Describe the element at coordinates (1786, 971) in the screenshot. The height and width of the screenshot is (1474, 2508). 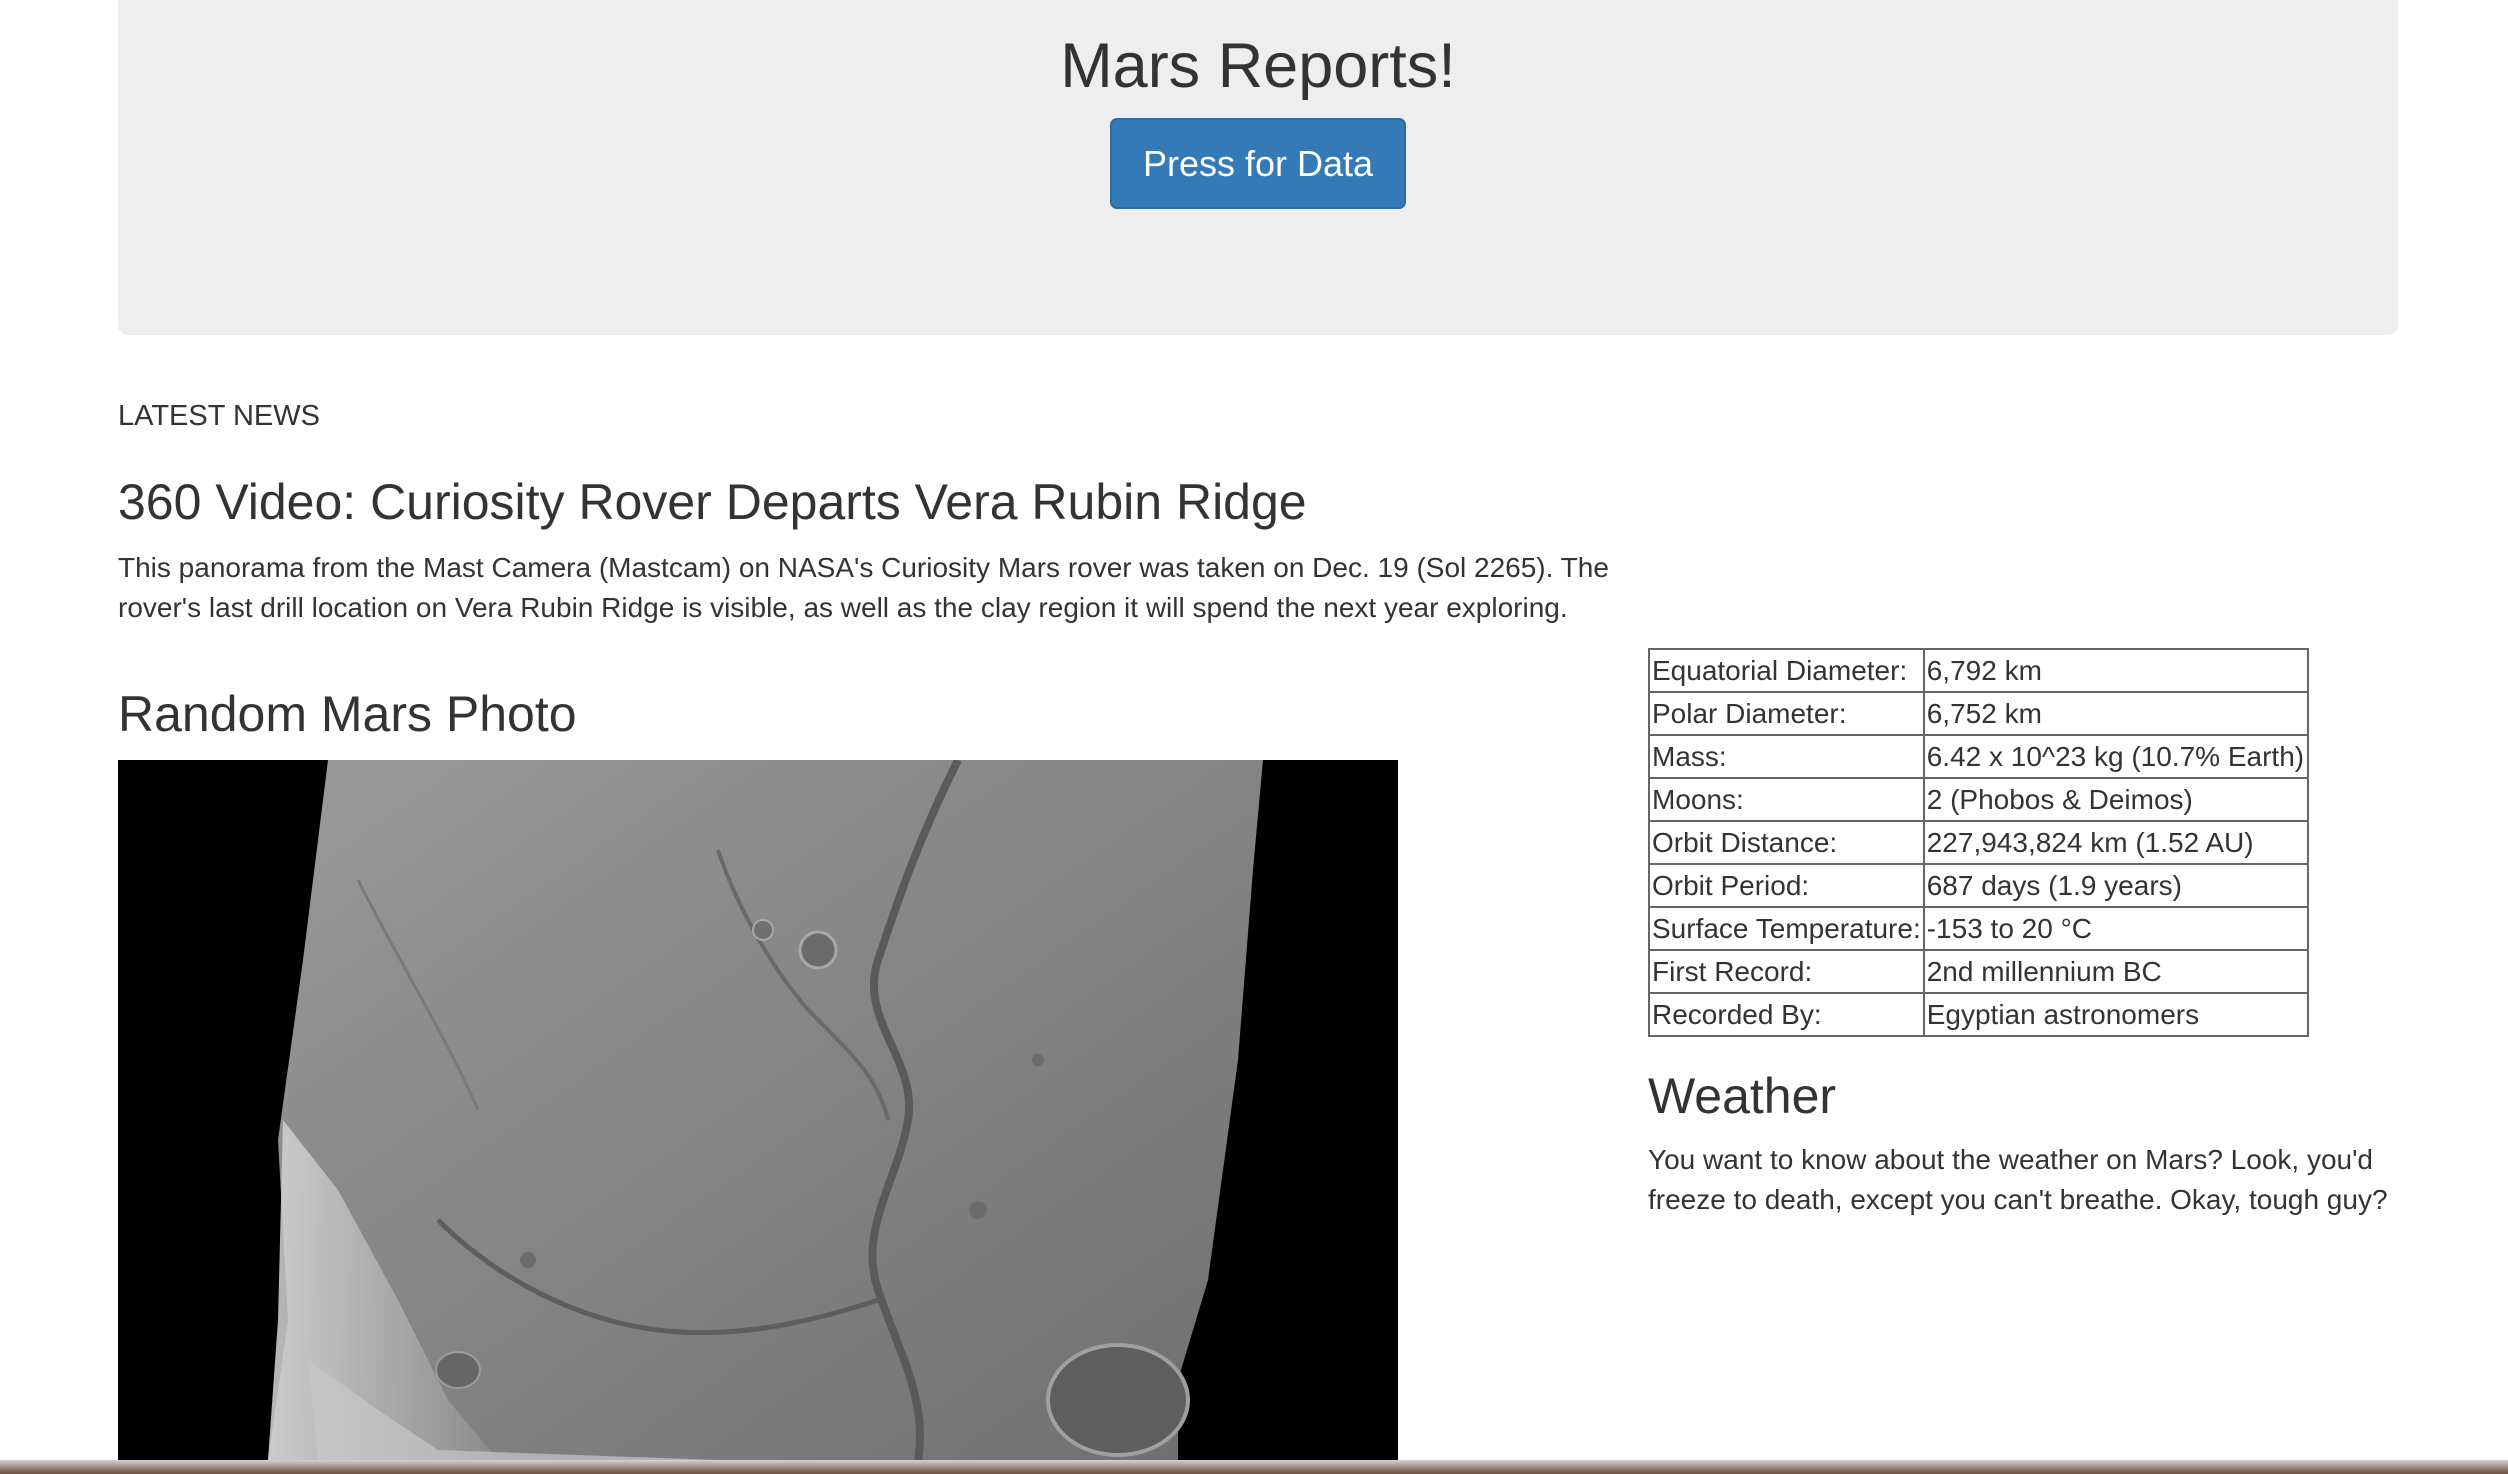
I see `fact-label: First Record:` at that location.